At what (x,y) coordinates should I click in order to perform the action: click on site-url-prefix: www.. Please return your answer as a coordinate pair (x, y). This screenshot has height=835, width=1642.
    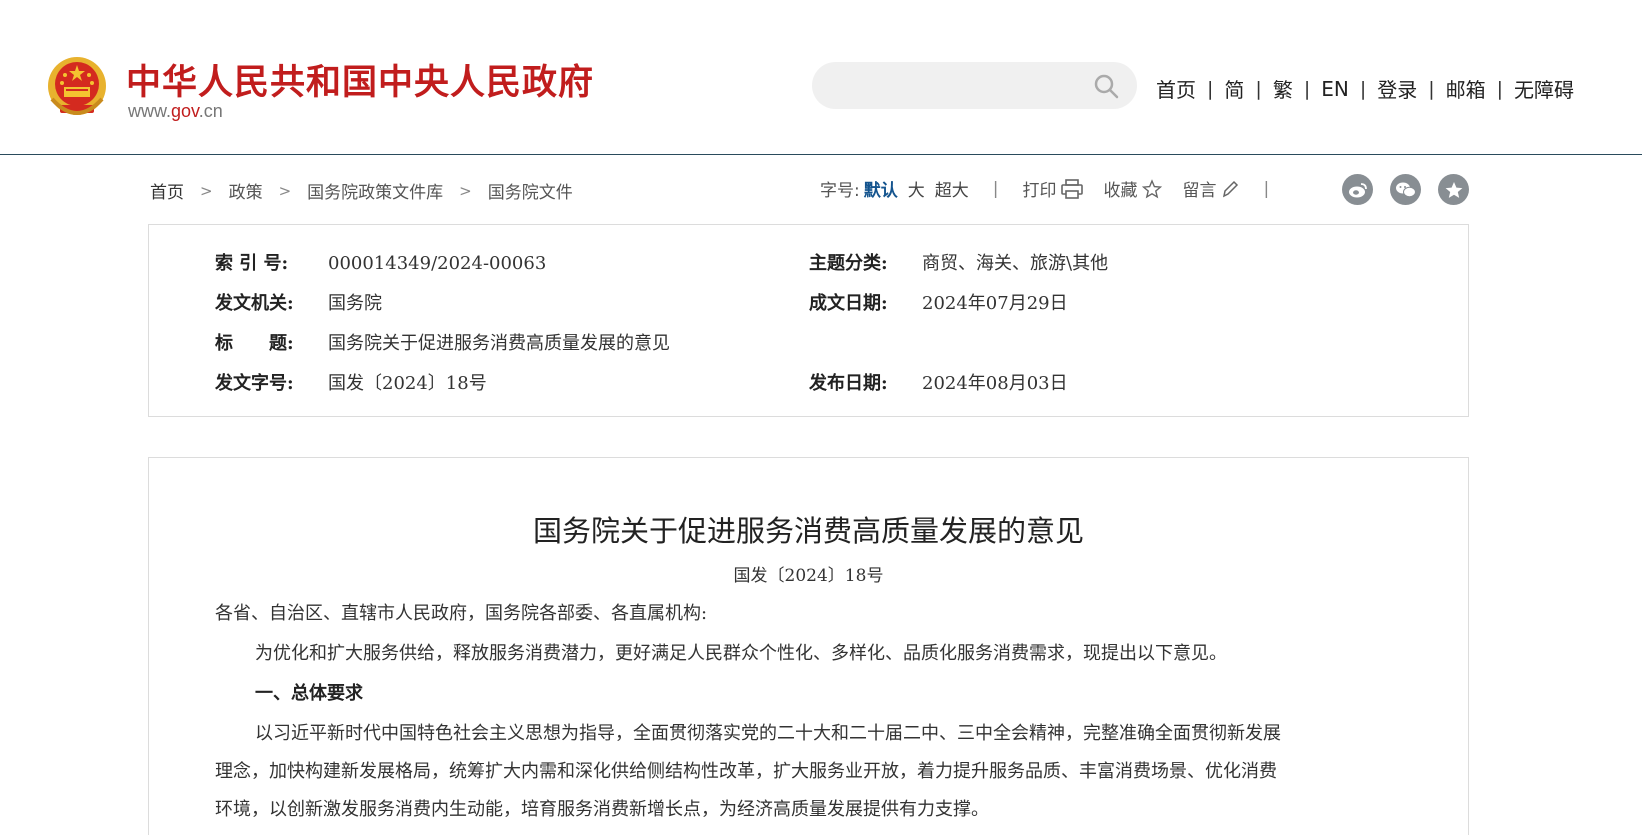
    Looking at the image, I should click on (150, 111).